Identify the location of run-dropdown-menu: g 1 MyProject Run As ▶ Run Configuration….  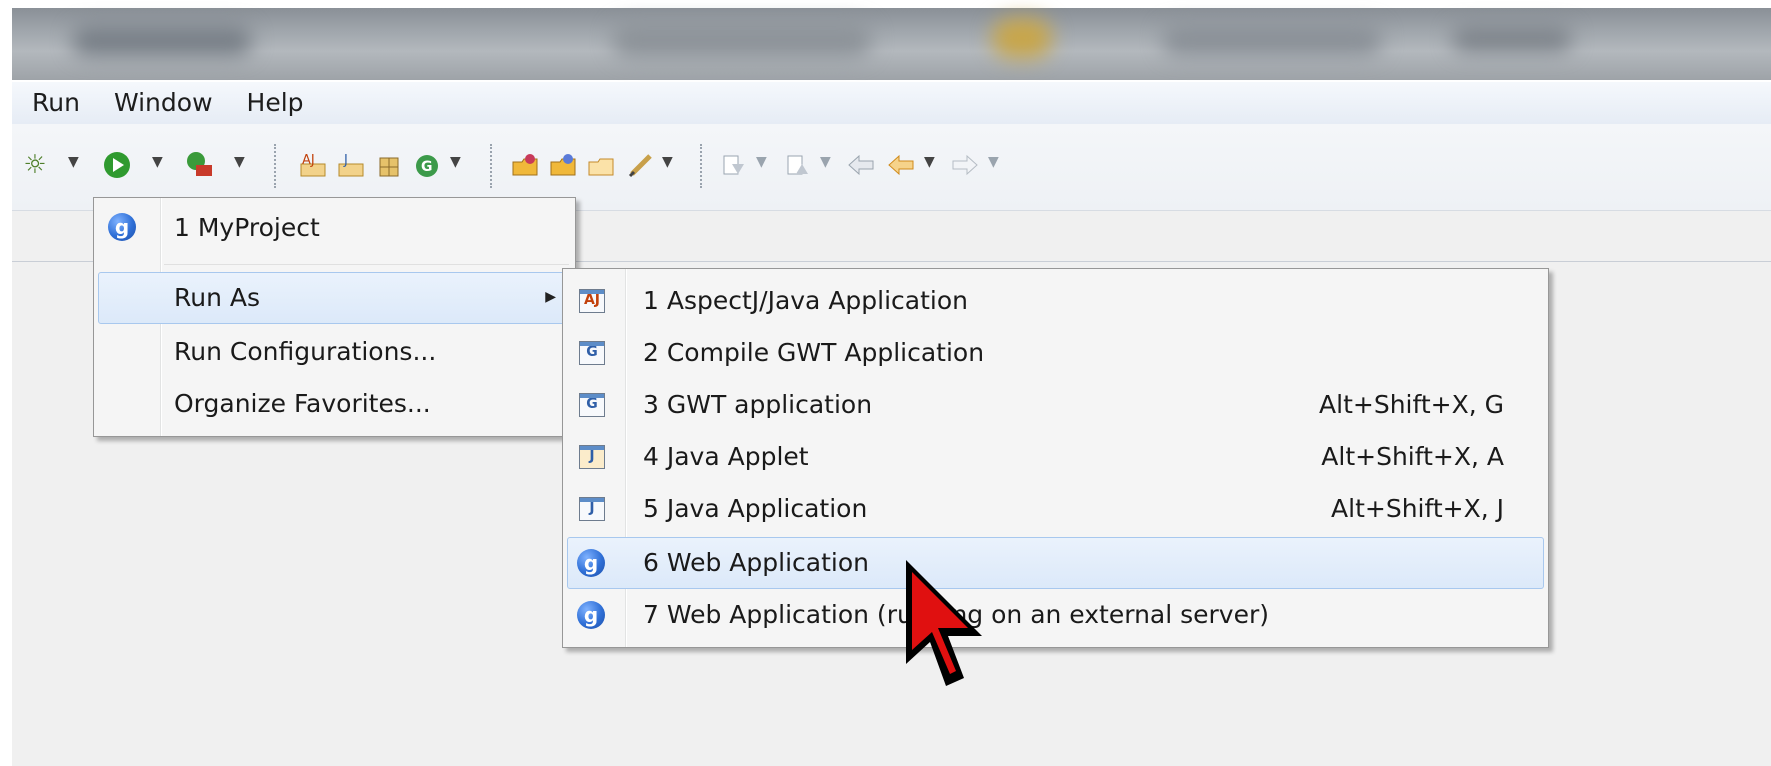
(334, 317).